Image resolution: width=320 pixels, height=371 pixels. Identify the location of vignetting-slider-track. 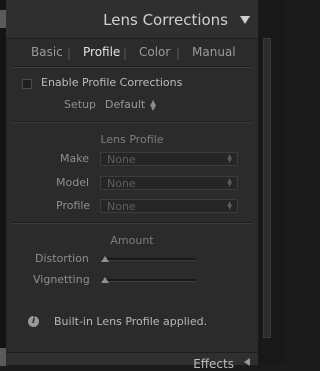
(149, 280).